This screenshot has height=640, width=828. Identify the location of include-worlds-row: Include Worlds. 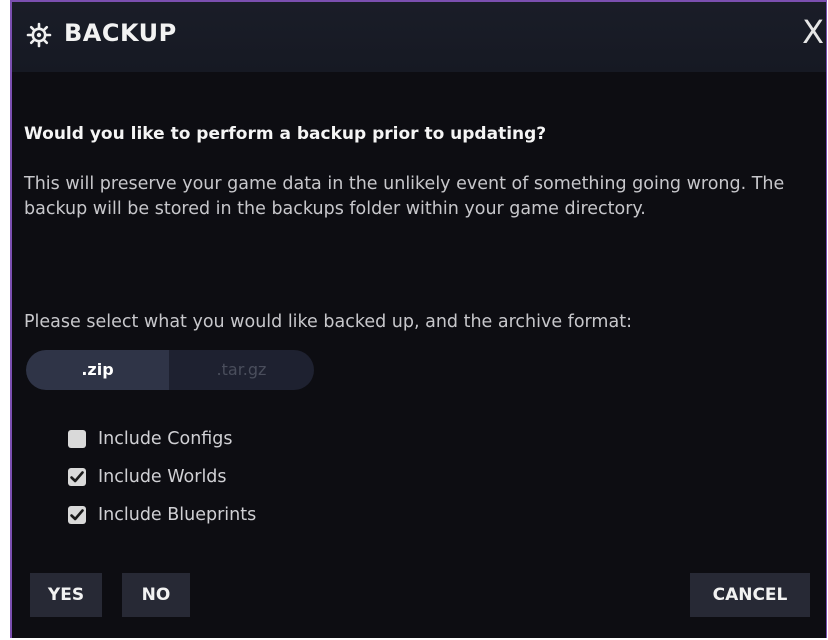
(162, 477).